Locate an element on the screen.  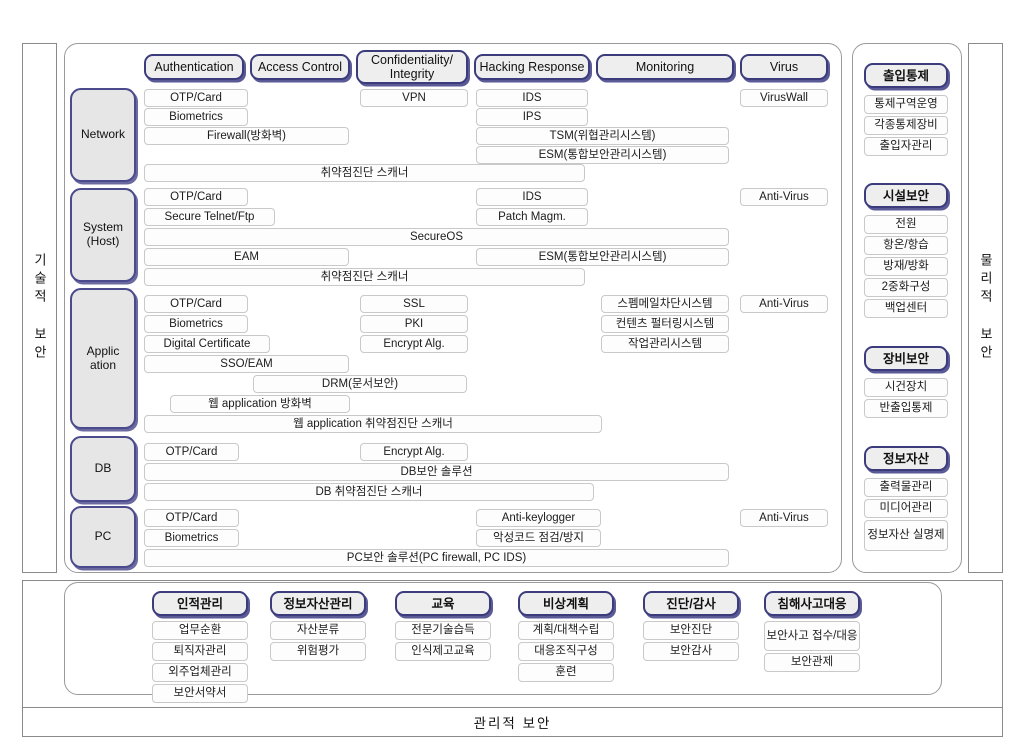
column-header-confidentiality-integrity-label: Confidentiality/ Integrity is located at coordinates (412, 67).